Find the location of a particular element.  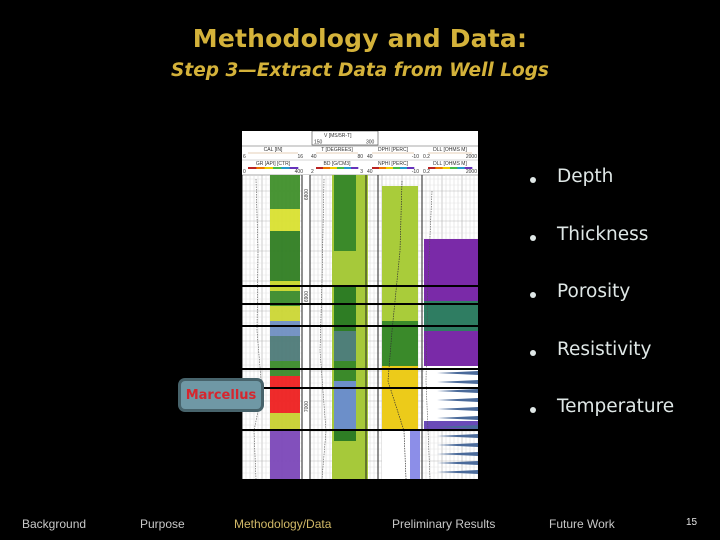

top-scale-label: V [MS/5R-T] is located at coordinates (338, 136).